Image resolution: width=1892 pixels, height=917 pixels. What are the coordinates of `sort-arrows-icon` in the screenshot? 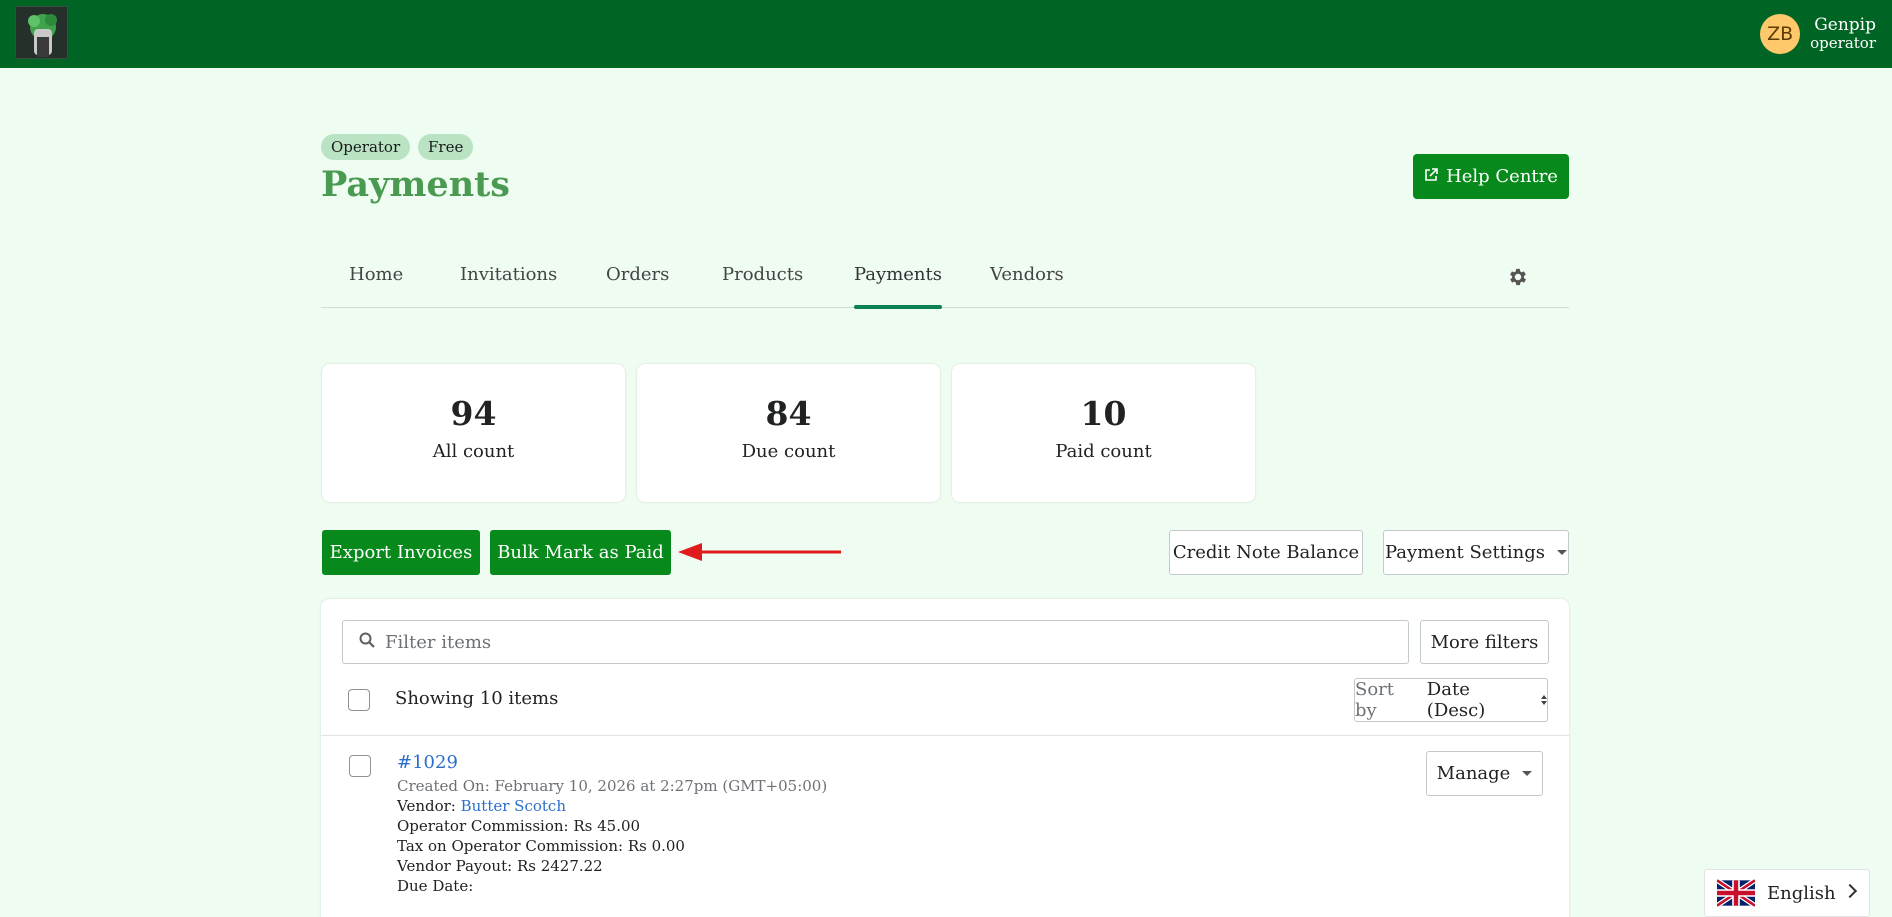 It's located at (1544, 700).